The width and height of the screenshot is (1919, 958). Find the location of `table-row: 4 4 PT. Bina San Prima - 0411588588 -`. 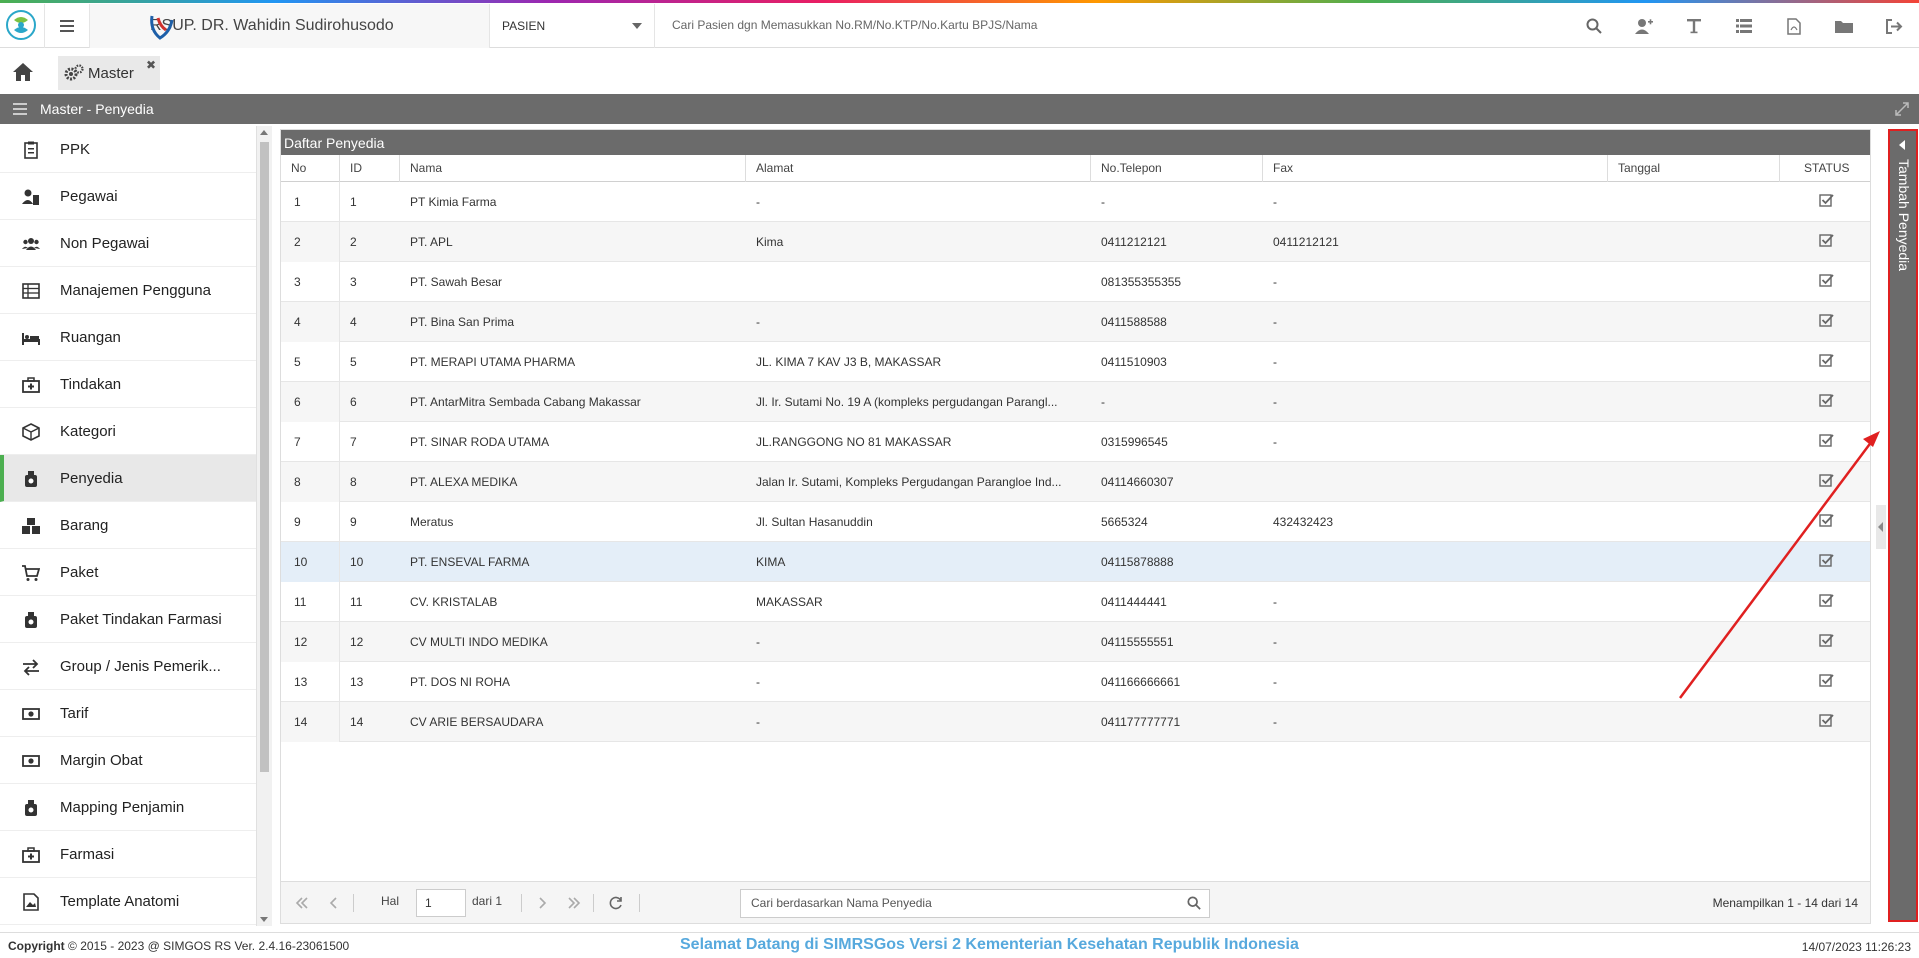

table-row: 4 4 PT. Bina San Prima - 0411588588 - is located at coordinates (1075, 322).